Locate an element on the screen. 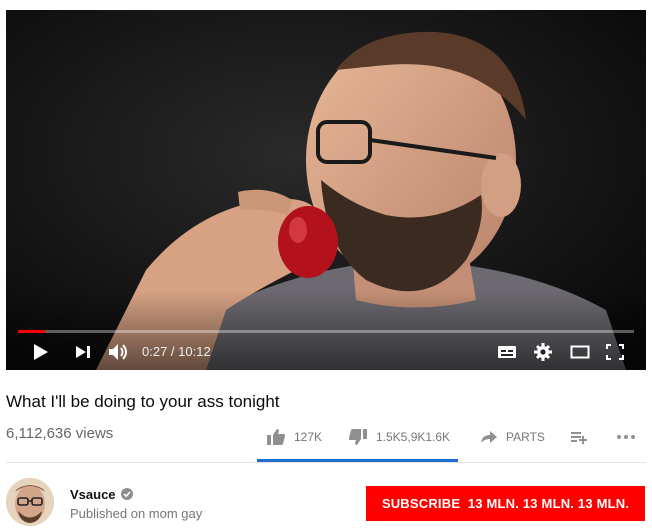 The width and height of the screenshot is (652, 529). divider is located at coordinates (326, 462).